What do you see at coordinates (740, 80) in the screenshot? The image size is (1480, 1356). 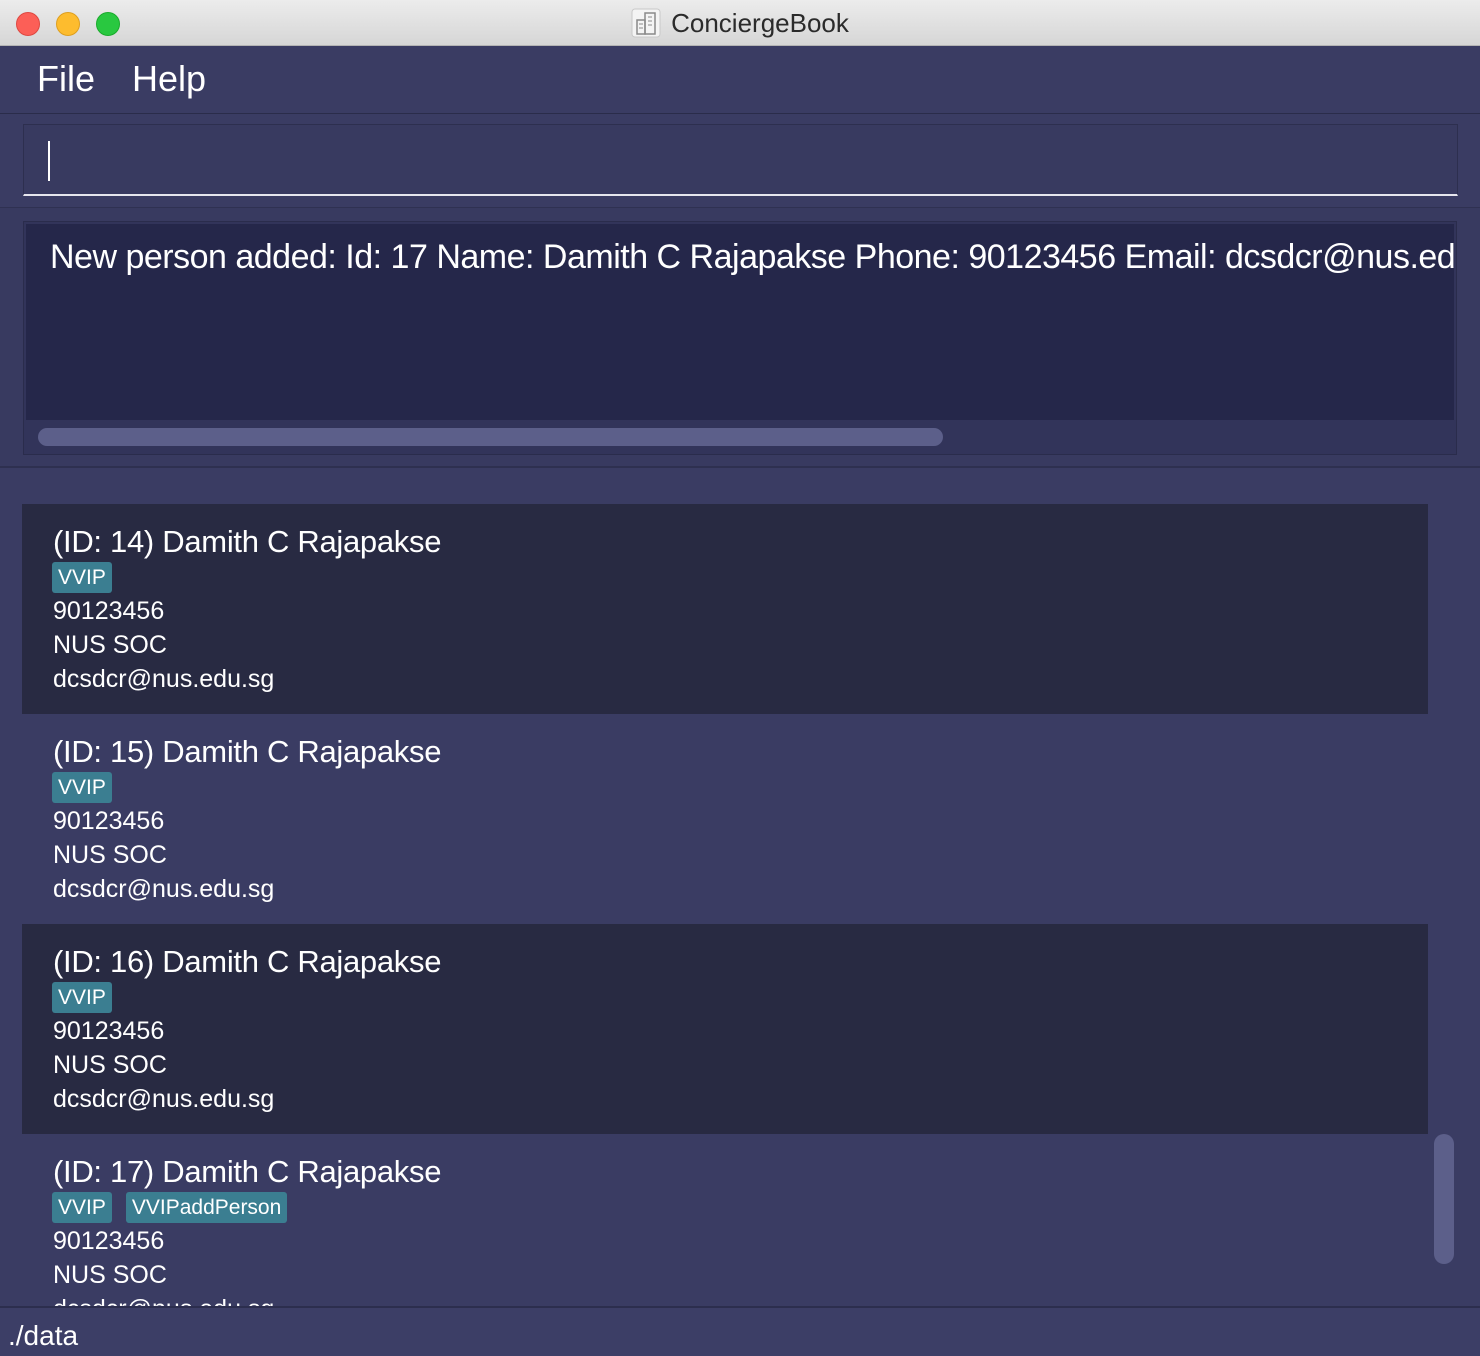 I see `menu-bar: File Help` at bounding box center [740, 80].